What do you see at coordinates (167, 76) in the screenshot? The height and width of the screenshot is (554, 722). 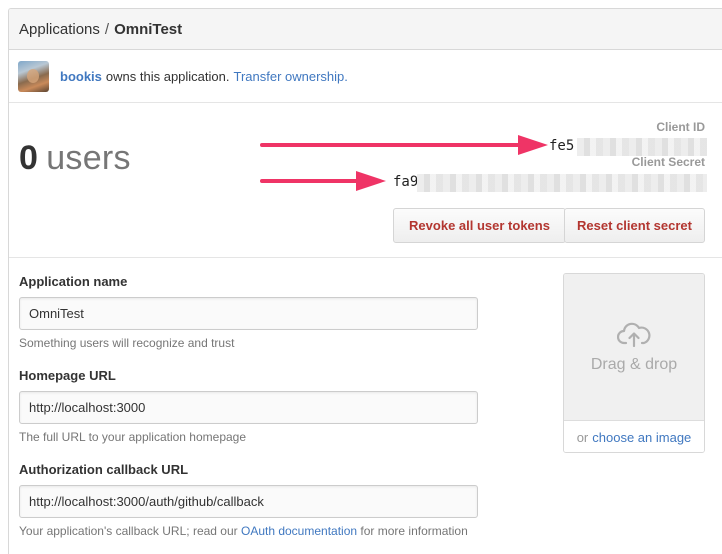 I see `owner-text: owns this application.` at bounding box center [167, 76].